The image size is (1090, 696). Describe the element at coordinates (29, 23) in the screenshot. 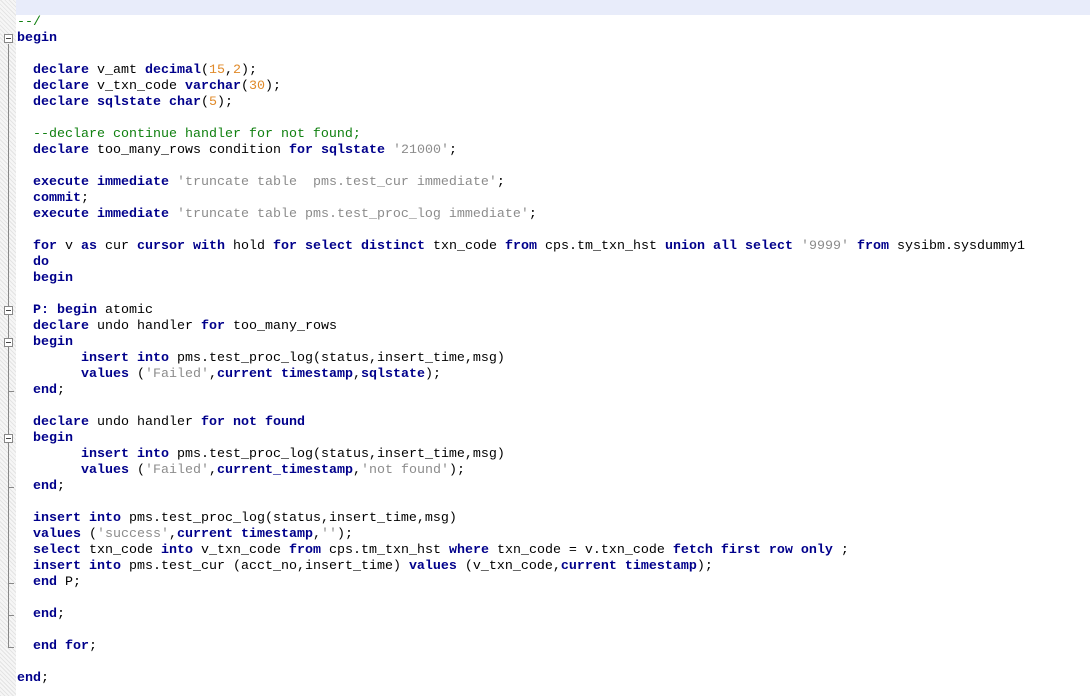

I see `code-line: --/` at that location.